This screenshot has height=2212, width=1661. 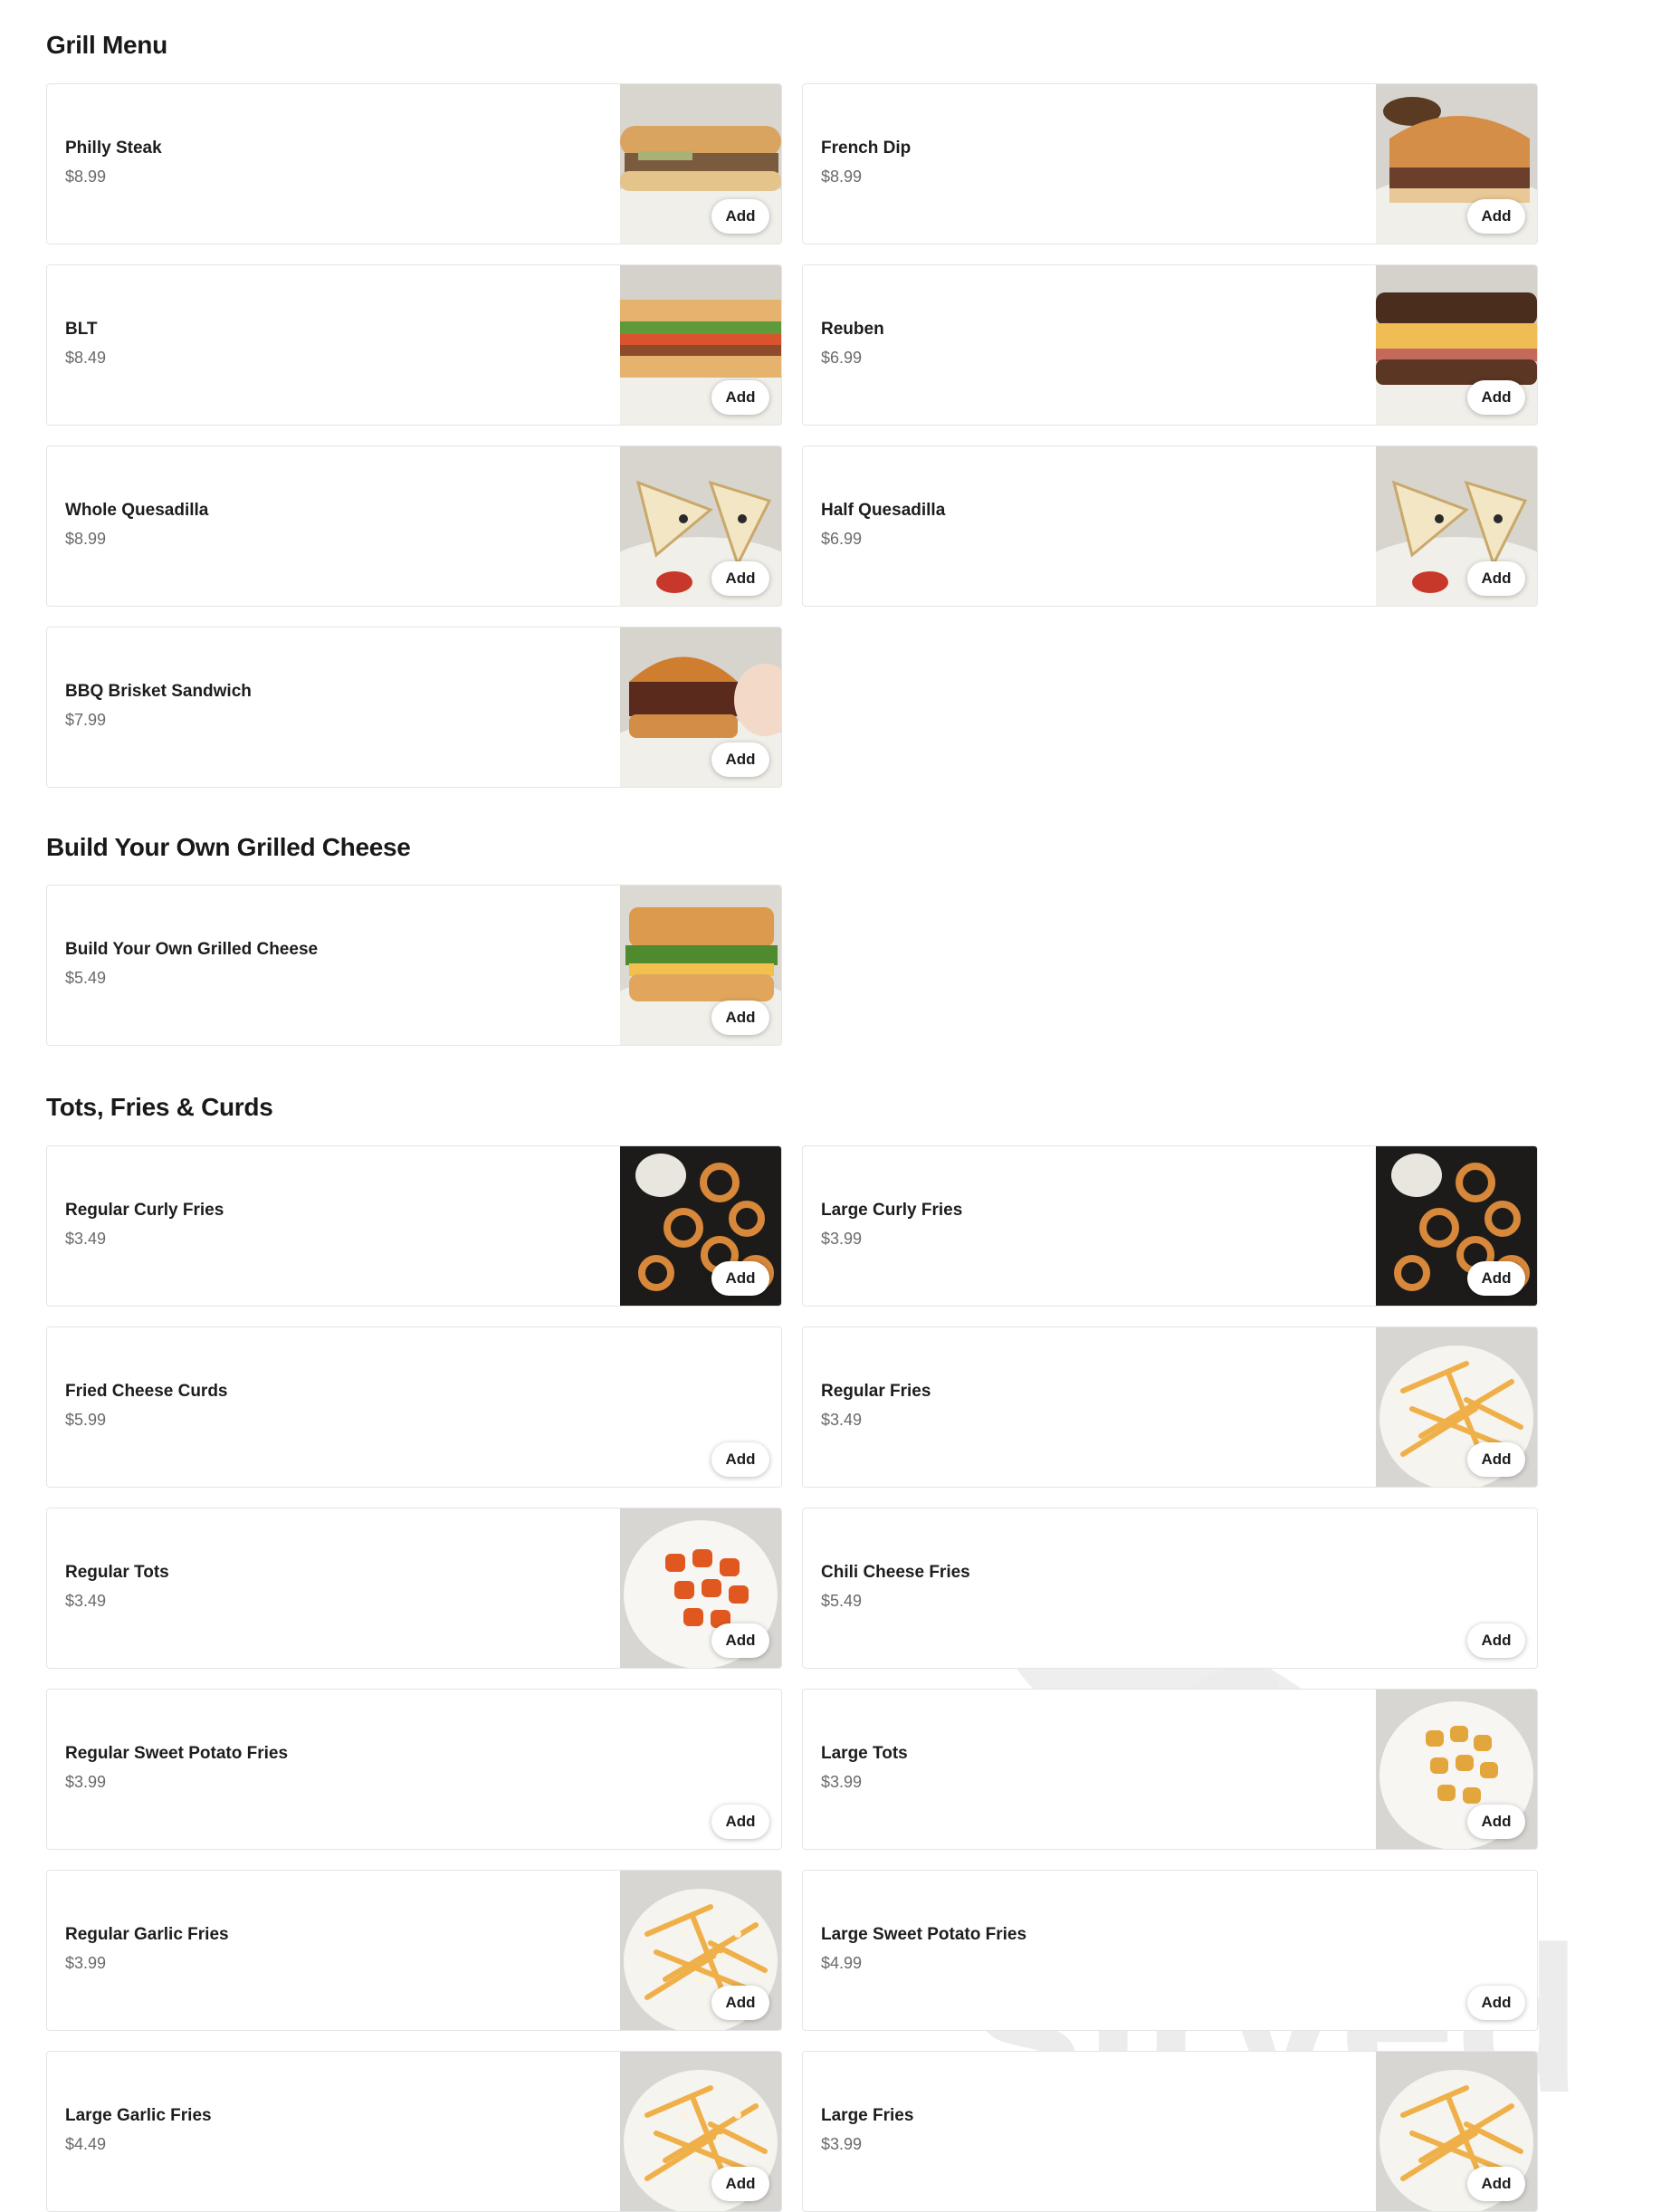 What do you see at coordinates (414, 1226) in the screenshot?
I see `menu-item-card-regular-curly-fries: Regular Curly Fries $3.49 Add` at bounding box center [414, 1226].